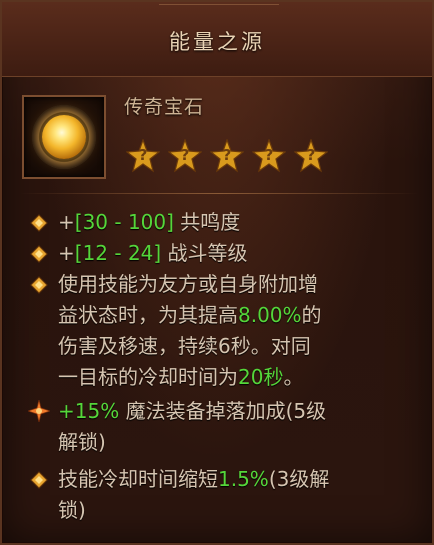 The width and height of the screenshot is (434, 545). Describe the element at coordinates (219, 9) in the screenshot. I see `header-ornament` at that location.